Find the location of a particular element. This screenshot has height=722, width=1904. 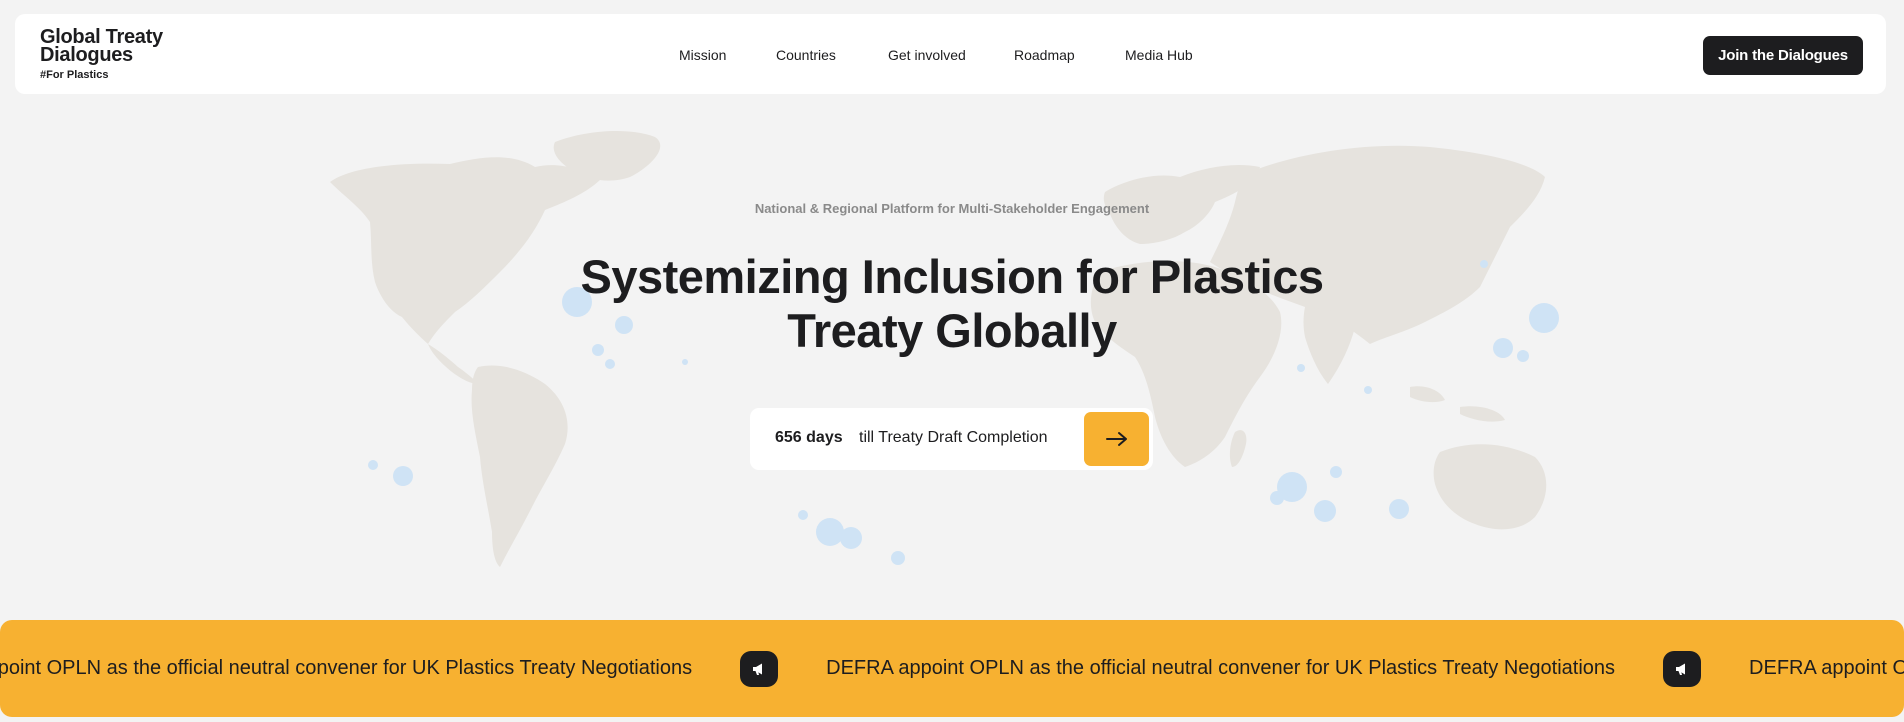

nav-link-media-hub: Media Hub is located at coordinates (1159, 55).